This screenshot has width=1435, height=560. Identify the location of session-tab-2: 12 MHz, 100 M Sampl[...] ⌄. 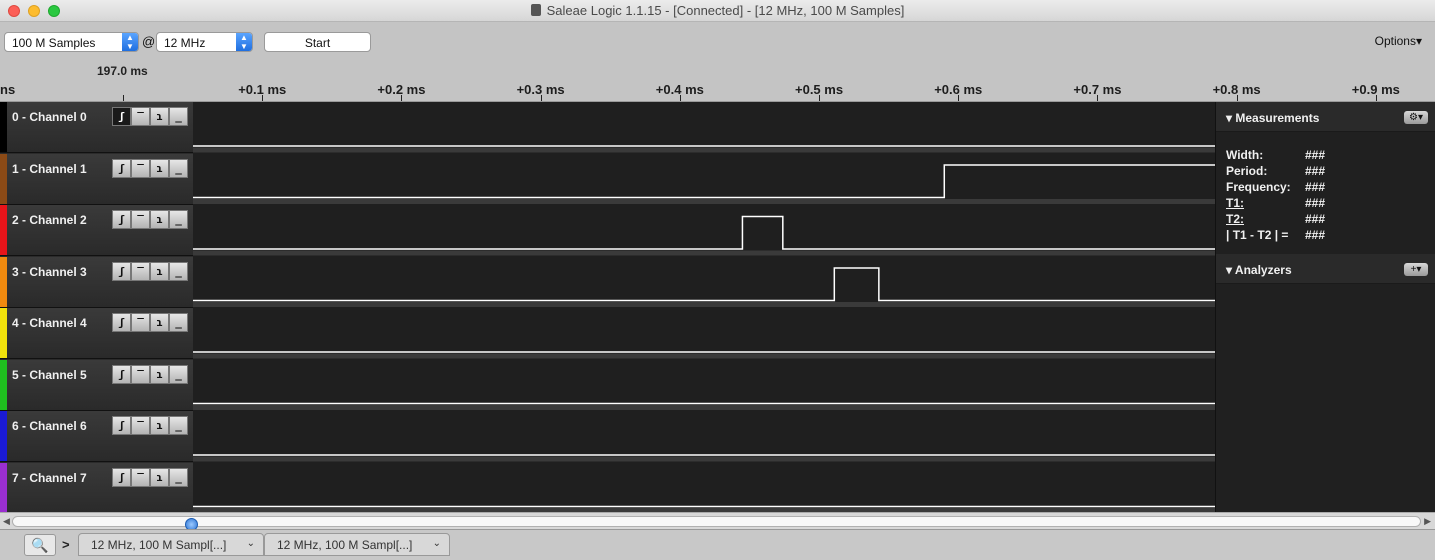
(357, 544).